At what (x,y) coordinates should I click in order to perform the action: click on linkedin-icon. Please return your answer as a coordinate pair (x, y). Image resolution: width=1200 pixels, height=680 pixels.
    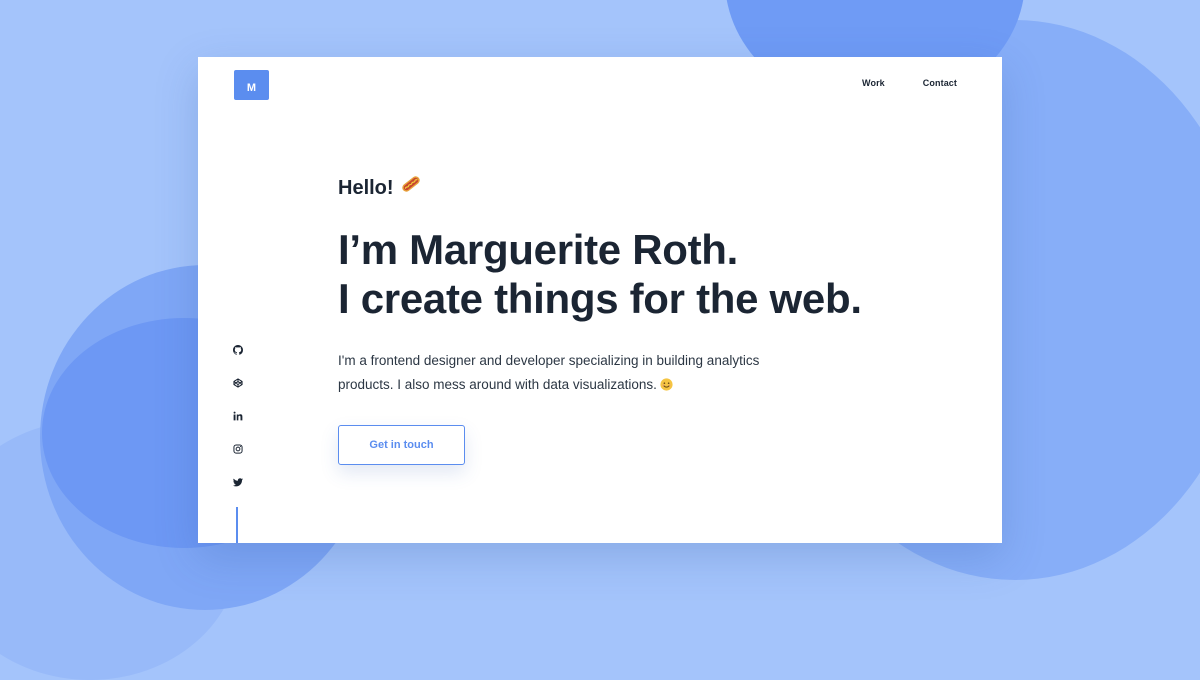
    Looking at the image, I should click on (238, 416).